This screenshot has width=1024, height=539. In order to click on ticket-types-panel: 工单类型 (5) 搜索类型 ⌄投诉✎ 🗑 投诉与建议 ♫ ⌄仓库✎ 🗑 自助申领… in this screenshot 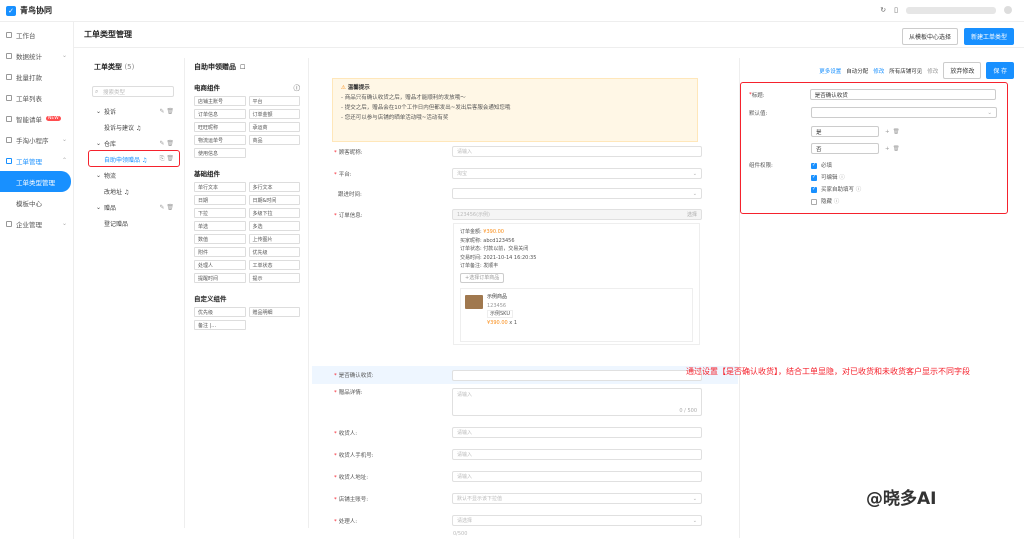, I will do `click(133, 293)`.